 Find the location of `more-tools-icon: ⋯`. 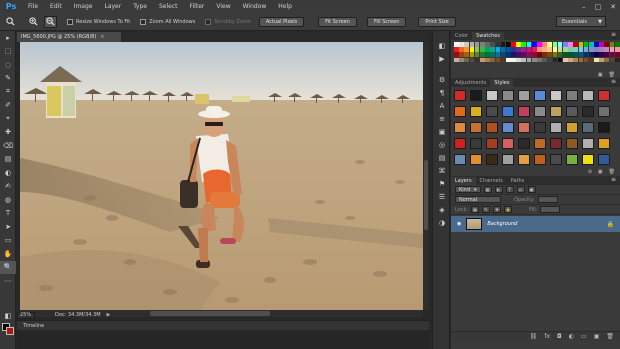

more-tools-icon: ⋯ is located at coordinates (8, 281).